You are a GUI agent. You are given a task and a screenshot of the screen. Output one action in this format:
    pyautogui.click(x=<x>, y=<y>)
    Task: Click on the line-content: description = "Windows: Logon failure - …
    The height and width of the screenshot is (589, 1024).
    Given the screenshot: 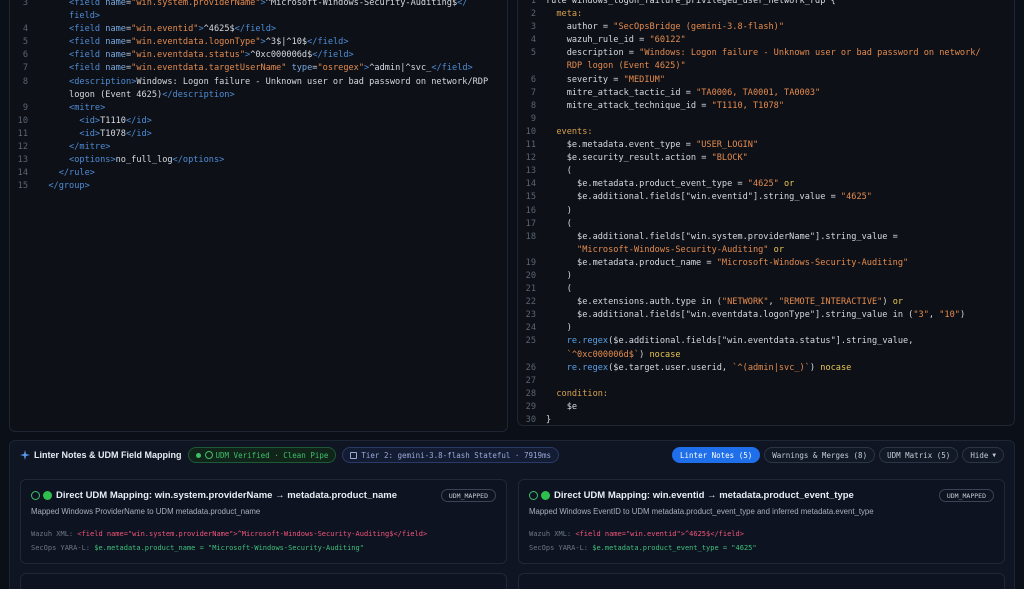 What is the action you would take?
    pyautogui.click(x=773, y=53)
    